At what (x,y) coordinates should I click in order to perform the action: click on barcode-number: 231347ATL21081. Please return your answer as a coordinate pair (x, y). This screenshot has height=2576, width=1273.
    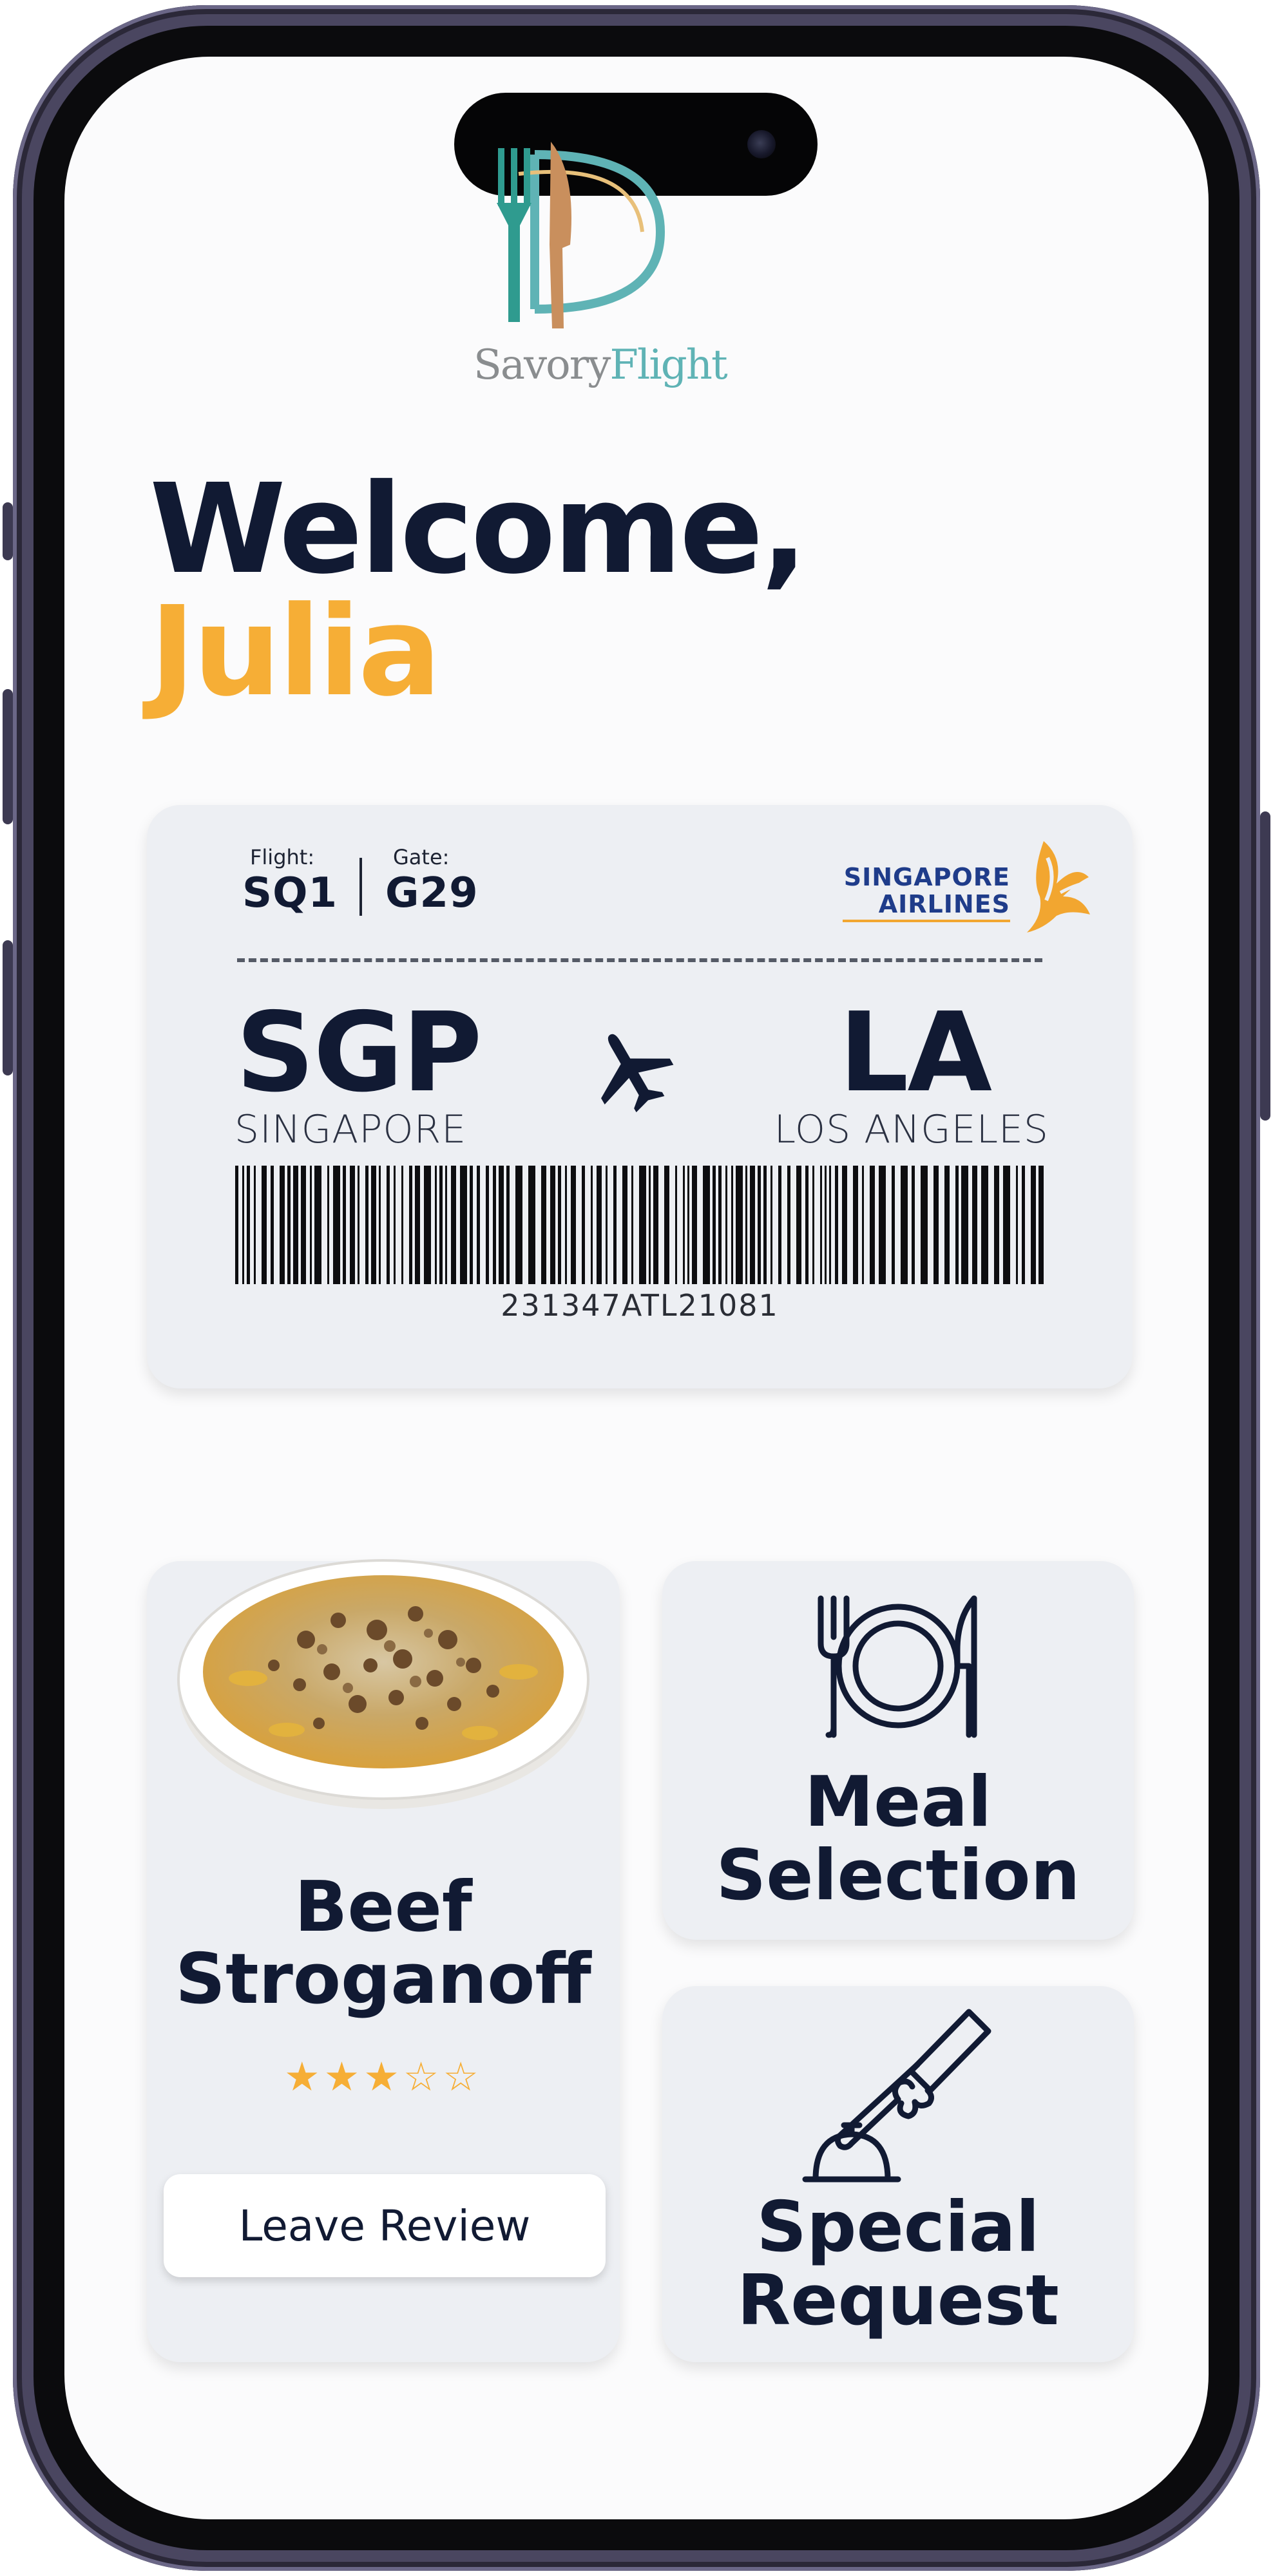
    Looking at the image, I should click on (640, 1305).